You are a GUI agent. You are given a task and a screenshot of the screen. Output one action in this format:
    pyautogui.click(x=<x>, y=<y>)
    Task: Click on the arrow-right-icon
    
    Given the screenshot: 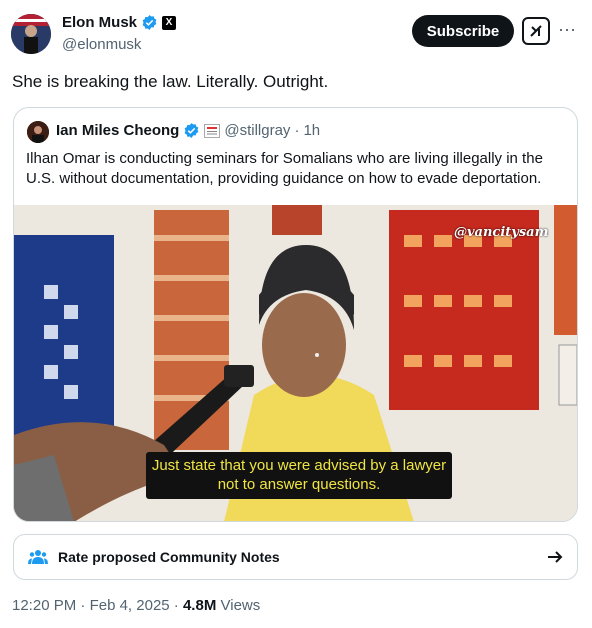 What is the action you would take?
    pyautogui.click(x=555, y=557)
    